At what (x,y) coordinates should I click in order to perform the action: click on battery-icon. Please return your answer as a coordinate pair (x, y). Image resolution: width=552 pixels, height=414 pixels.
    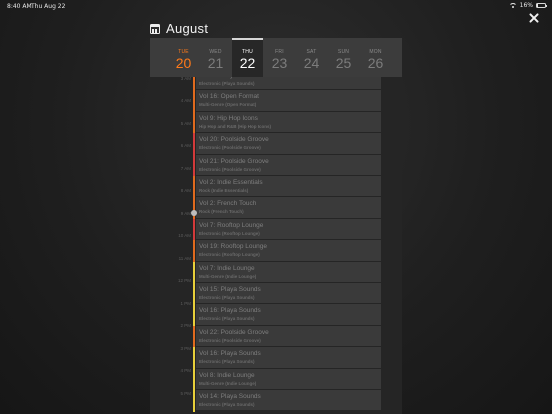
    Looking at the image, I should click on (541, 5).